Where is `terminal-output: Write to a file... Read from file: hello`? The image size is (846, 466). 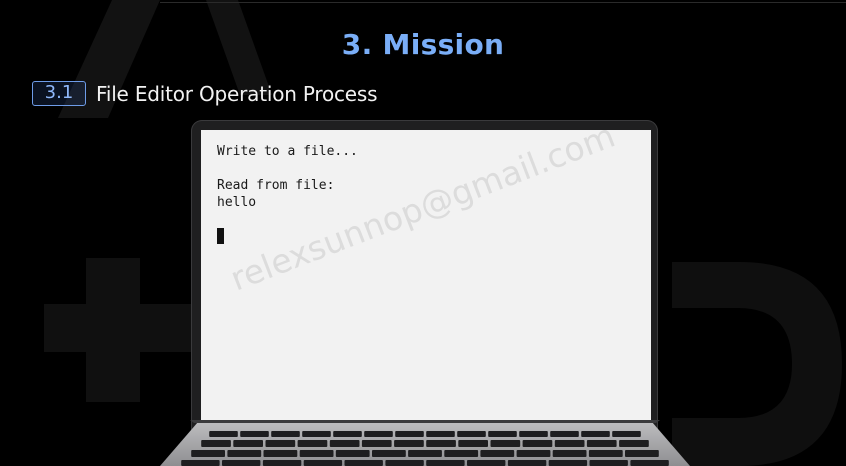 terminal-output: Write to a file... Read from file: hello is located at coordinates (287, 177).